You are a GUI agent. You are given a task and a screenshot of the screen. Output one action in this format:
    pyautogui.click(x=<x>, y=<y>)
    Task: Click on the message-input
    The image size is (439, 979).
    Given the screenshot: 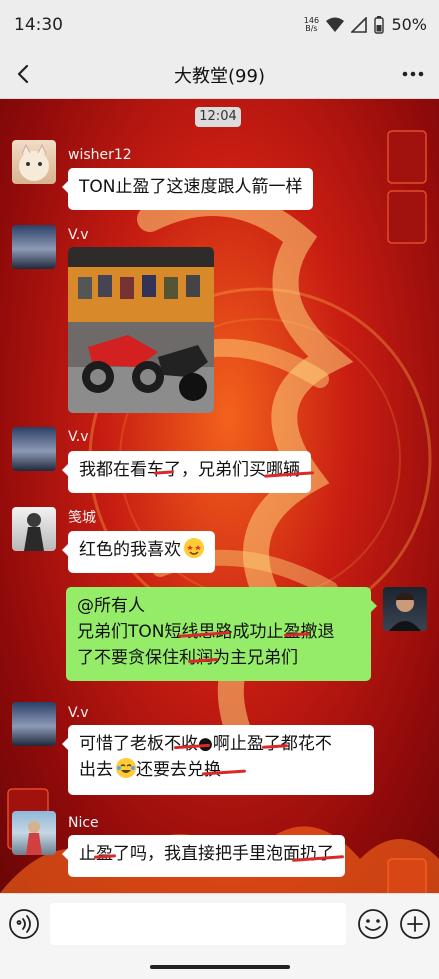 What is the action you would take?
    pyautogui.click(x=198, y=924)
    